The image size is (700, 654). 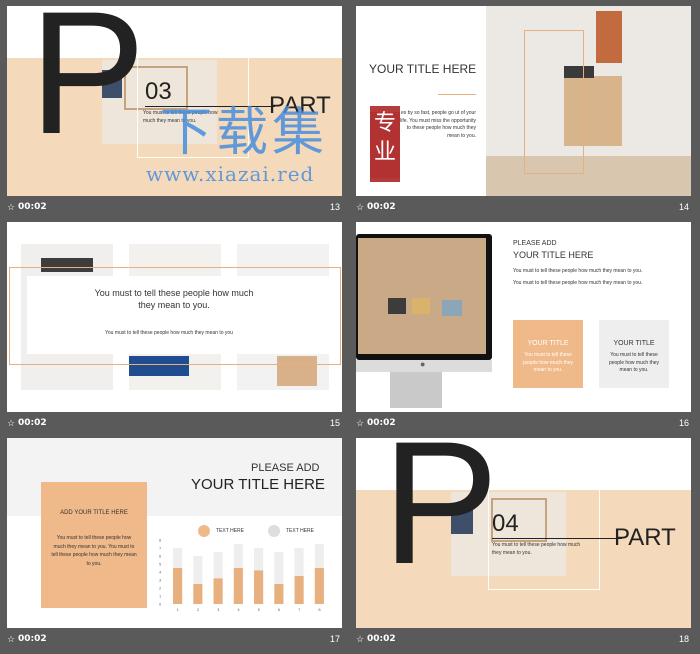 I want to click on x-tick-label: 3, so click(x=218, y=609).